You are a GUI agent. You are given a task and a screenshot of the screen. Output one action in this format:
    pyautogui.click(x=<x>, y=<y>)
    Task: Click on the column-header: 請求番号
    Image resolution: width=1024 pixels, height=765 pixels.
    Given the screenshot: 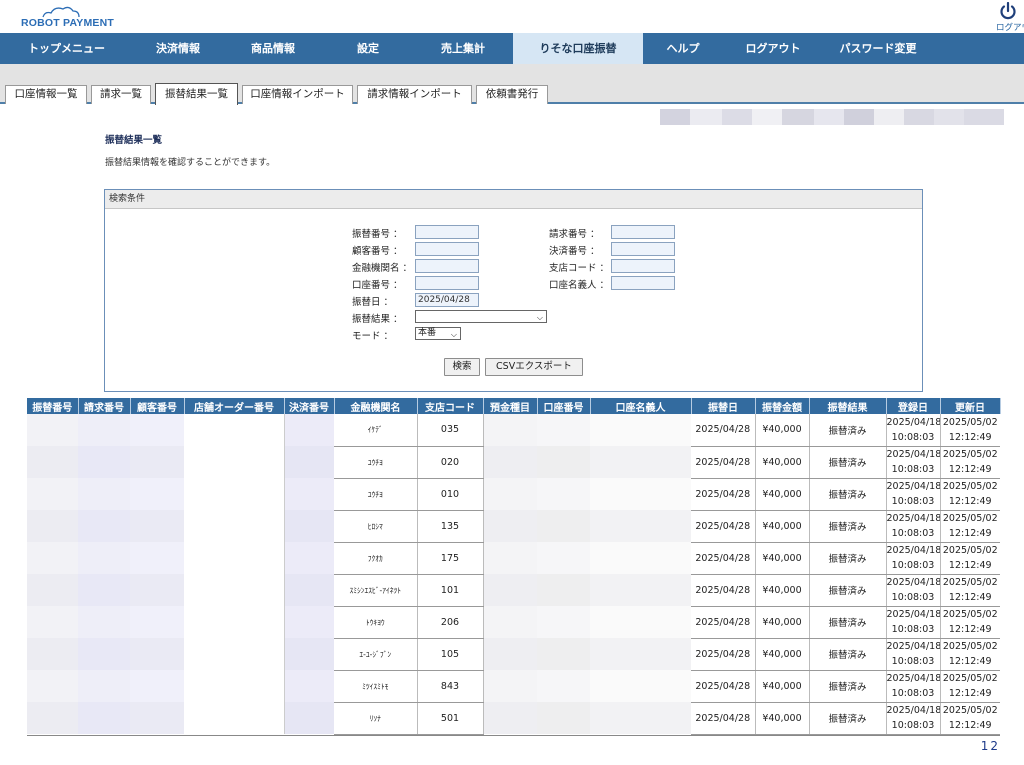 What is the action you would take?
    pyautogui.click(x=104, y=406)
    